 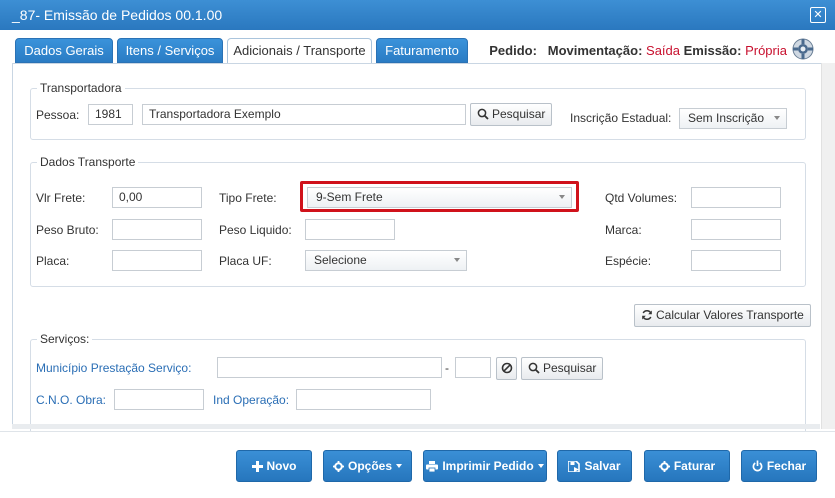 I want to click on placa-uf-label: Placa UF:, so click(x=245, y=261).